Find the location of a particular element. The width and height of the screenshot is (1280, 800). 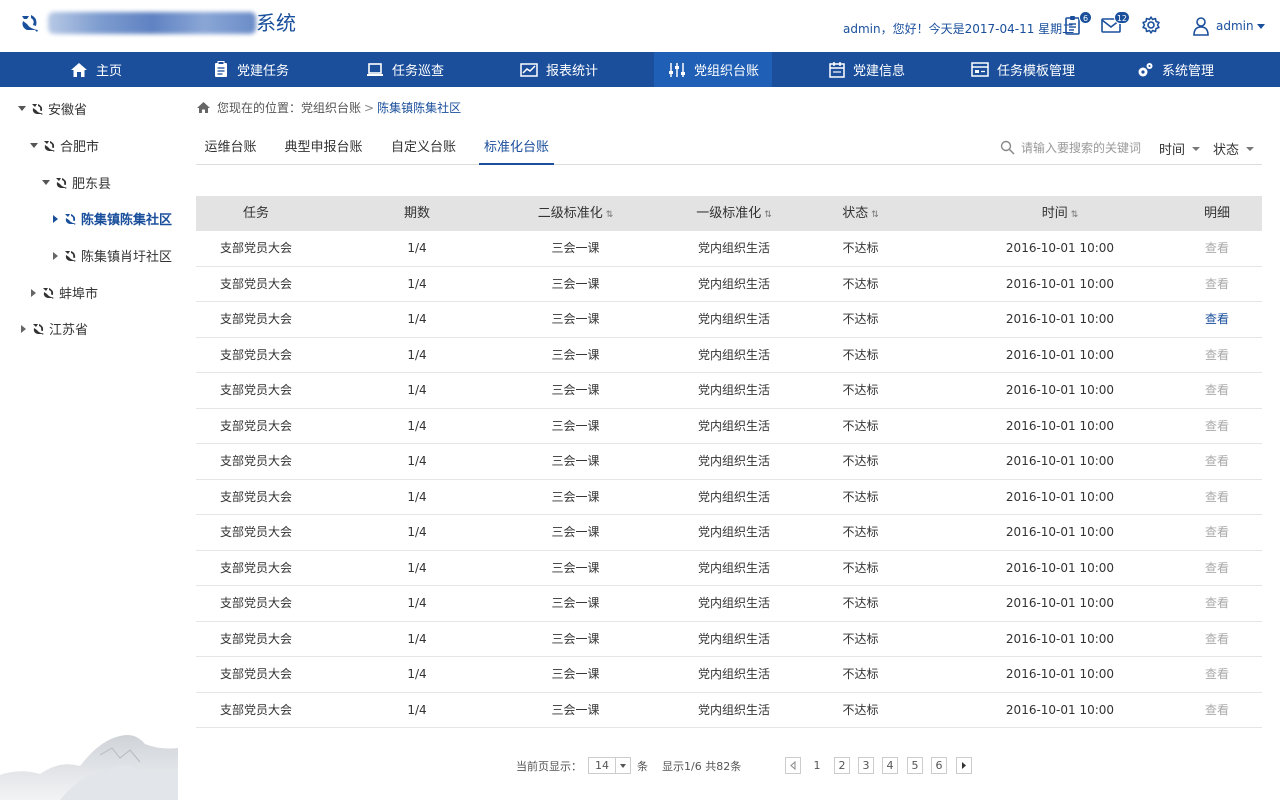

tree-node-bengbu: 蚌埠市 is located at coordinates (64, 292).